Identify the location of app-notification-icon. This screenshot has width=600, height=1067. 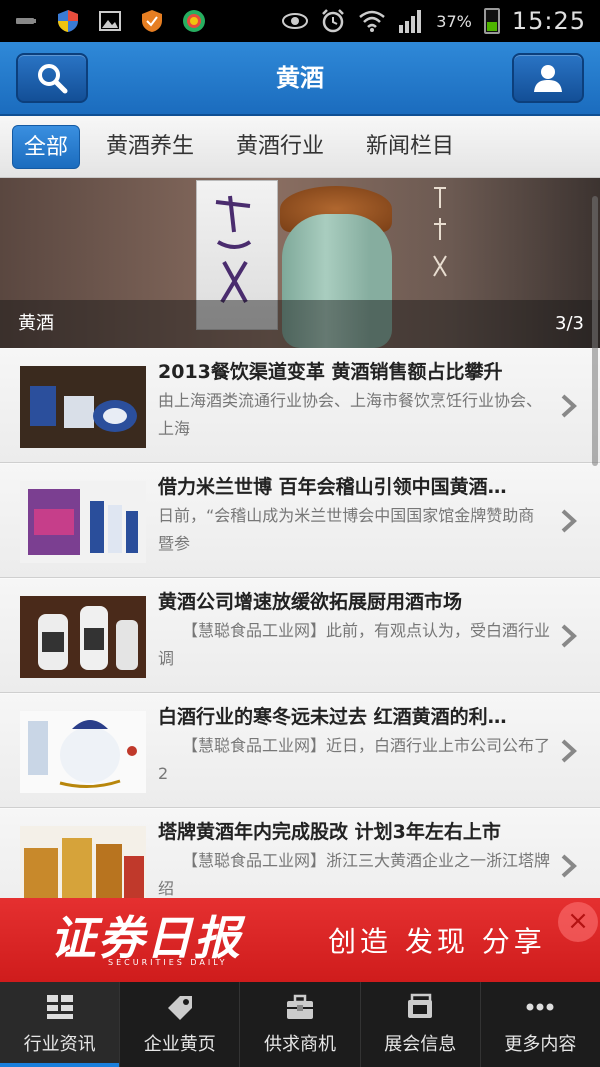
(194, 21).